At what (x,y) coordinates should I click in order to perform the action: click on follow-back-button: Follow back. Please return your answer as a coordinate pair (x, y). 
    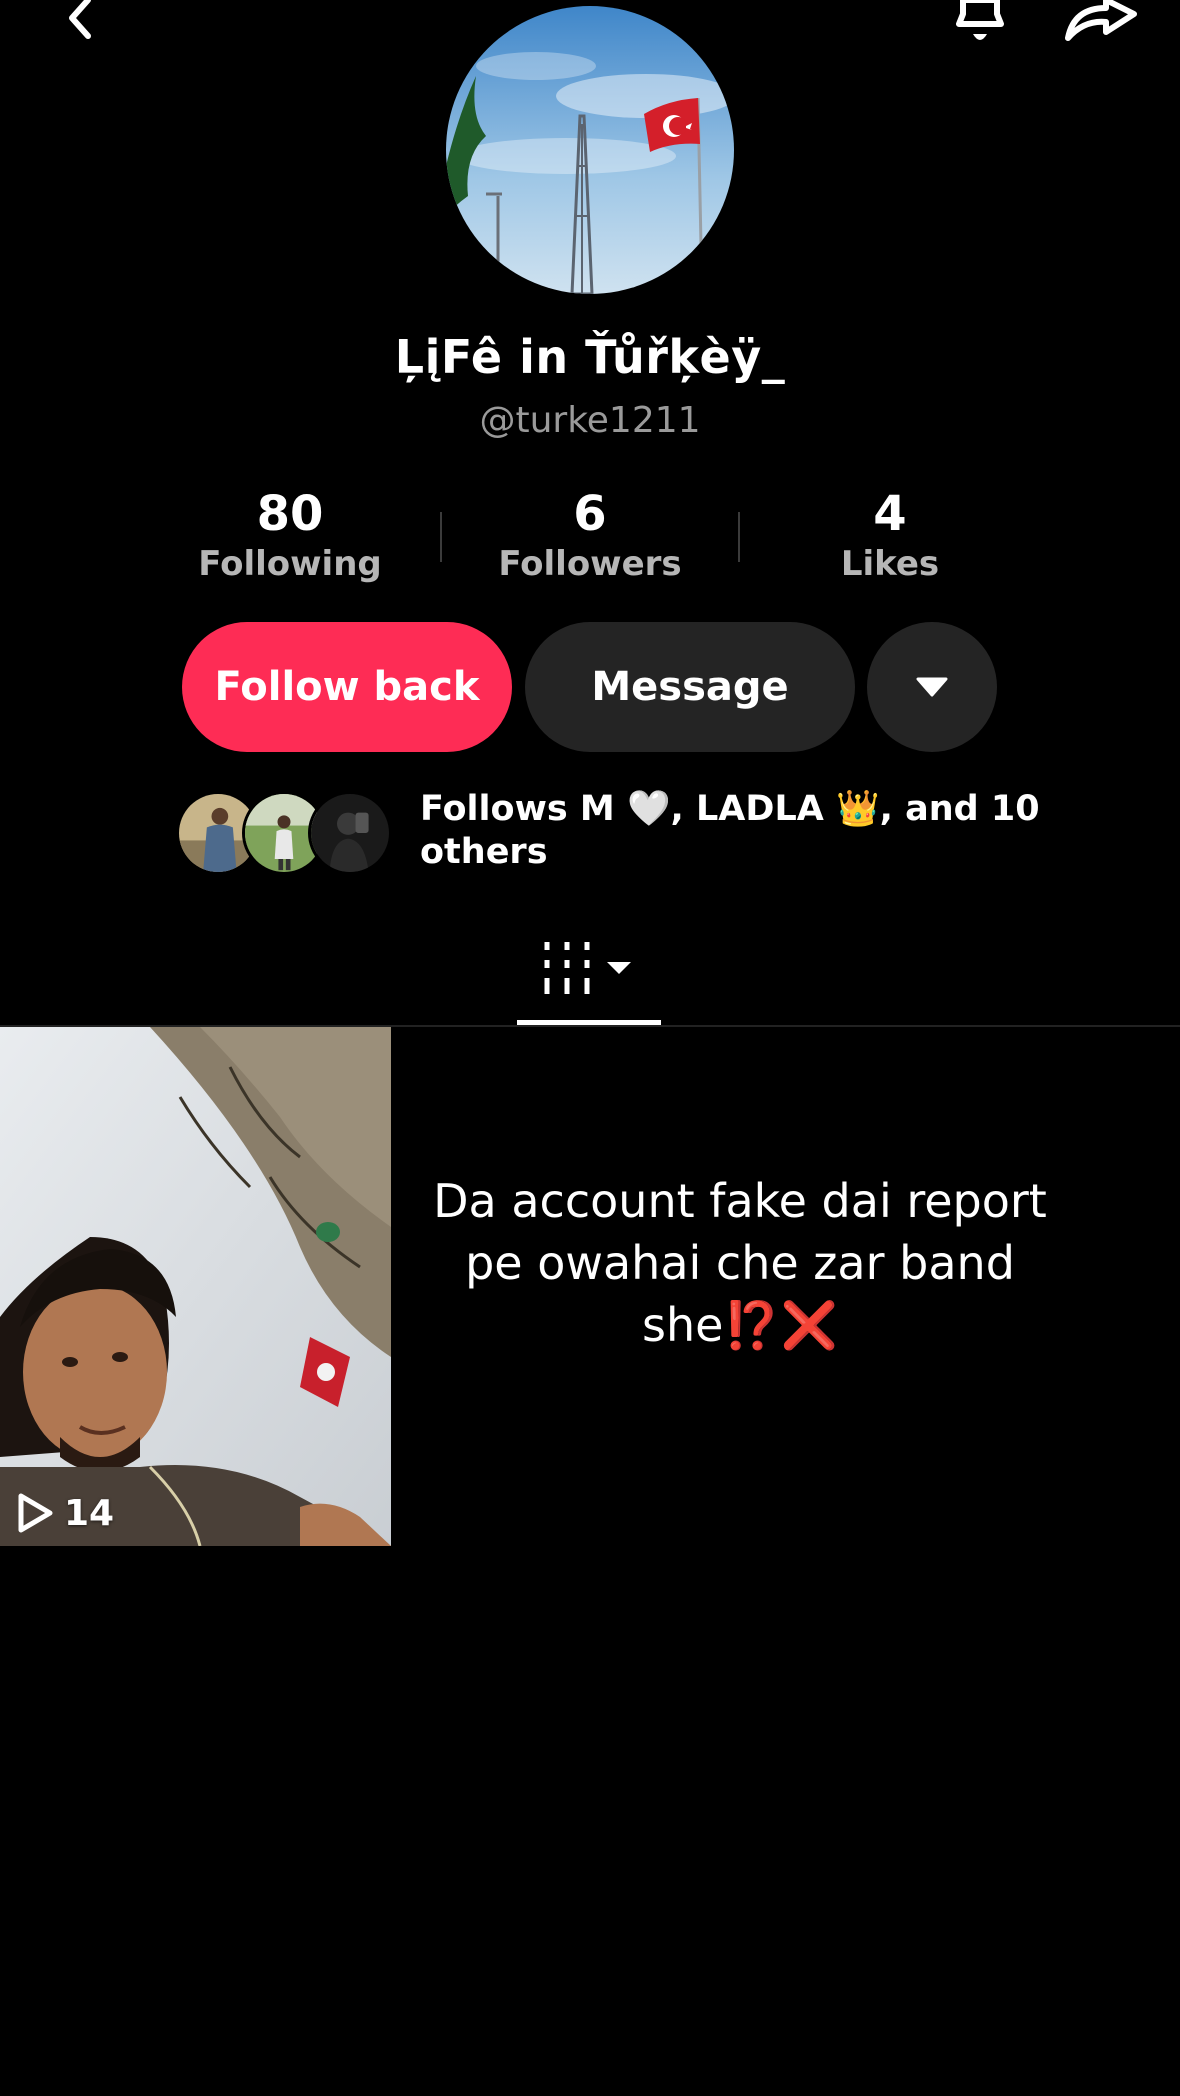
    Looking at the image, I should click on (347, 687).